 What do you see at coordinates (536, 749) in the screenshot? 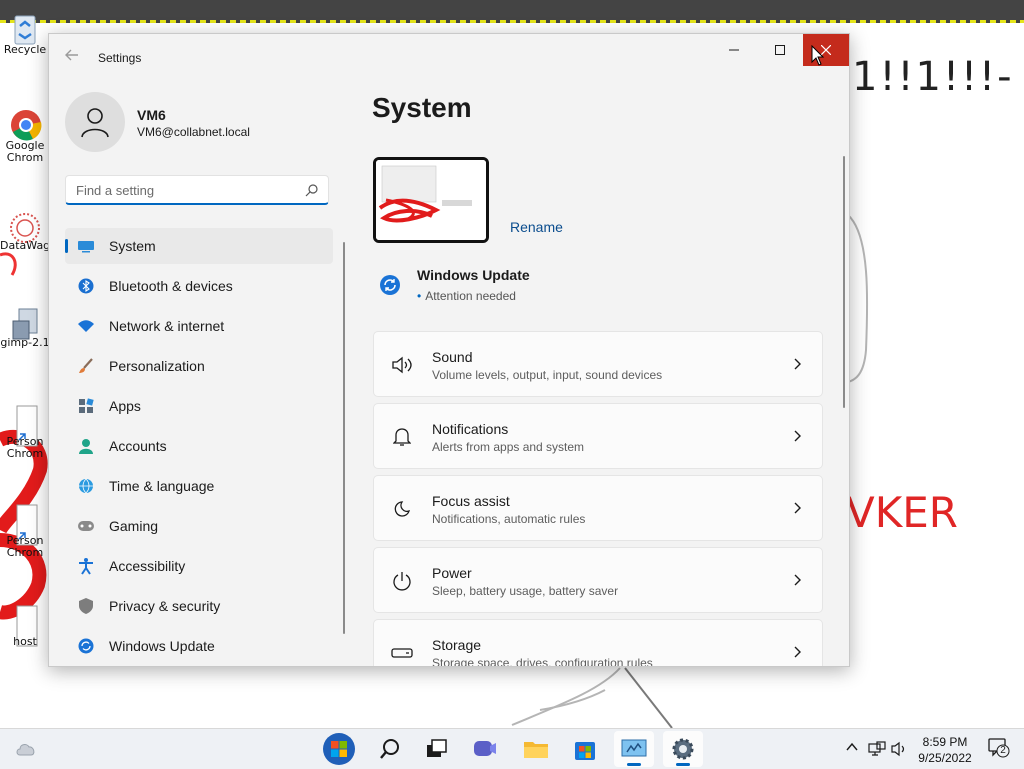
I see `file-explorer-button` at bounding box center [536, 749].